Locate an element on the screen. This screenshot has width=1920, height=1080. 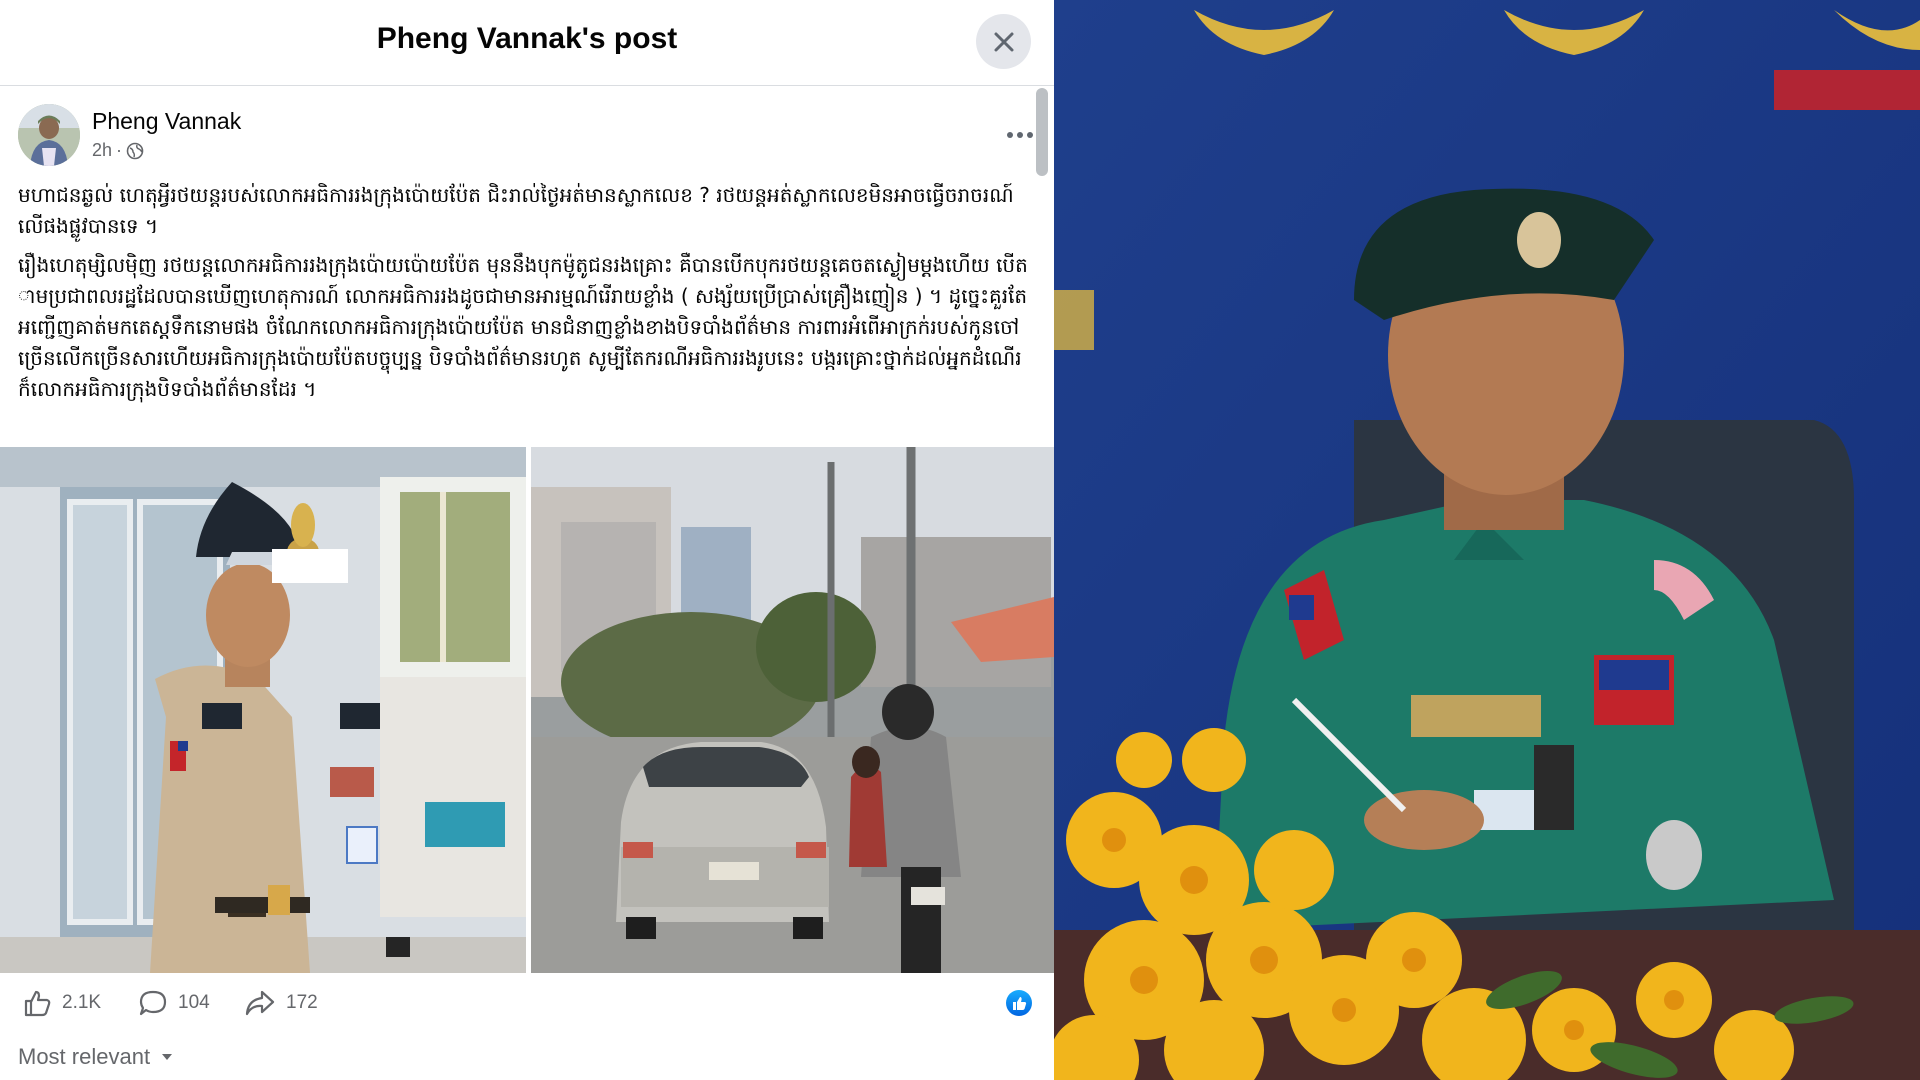
post-meta: 2h · is located at coordinates (118, 150).